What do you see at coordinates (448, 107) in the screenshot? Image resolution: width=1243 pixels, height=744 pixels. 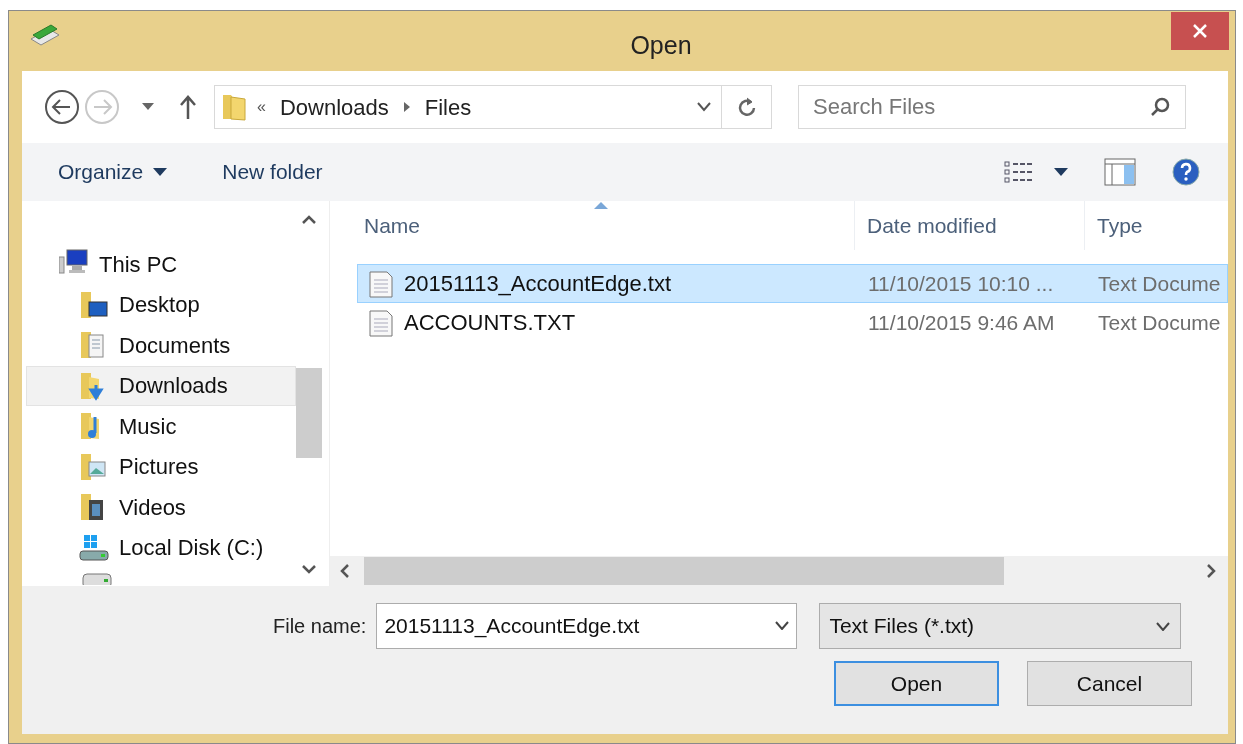 I see `breadcrumb: Files` at bounding box center [448, 107].